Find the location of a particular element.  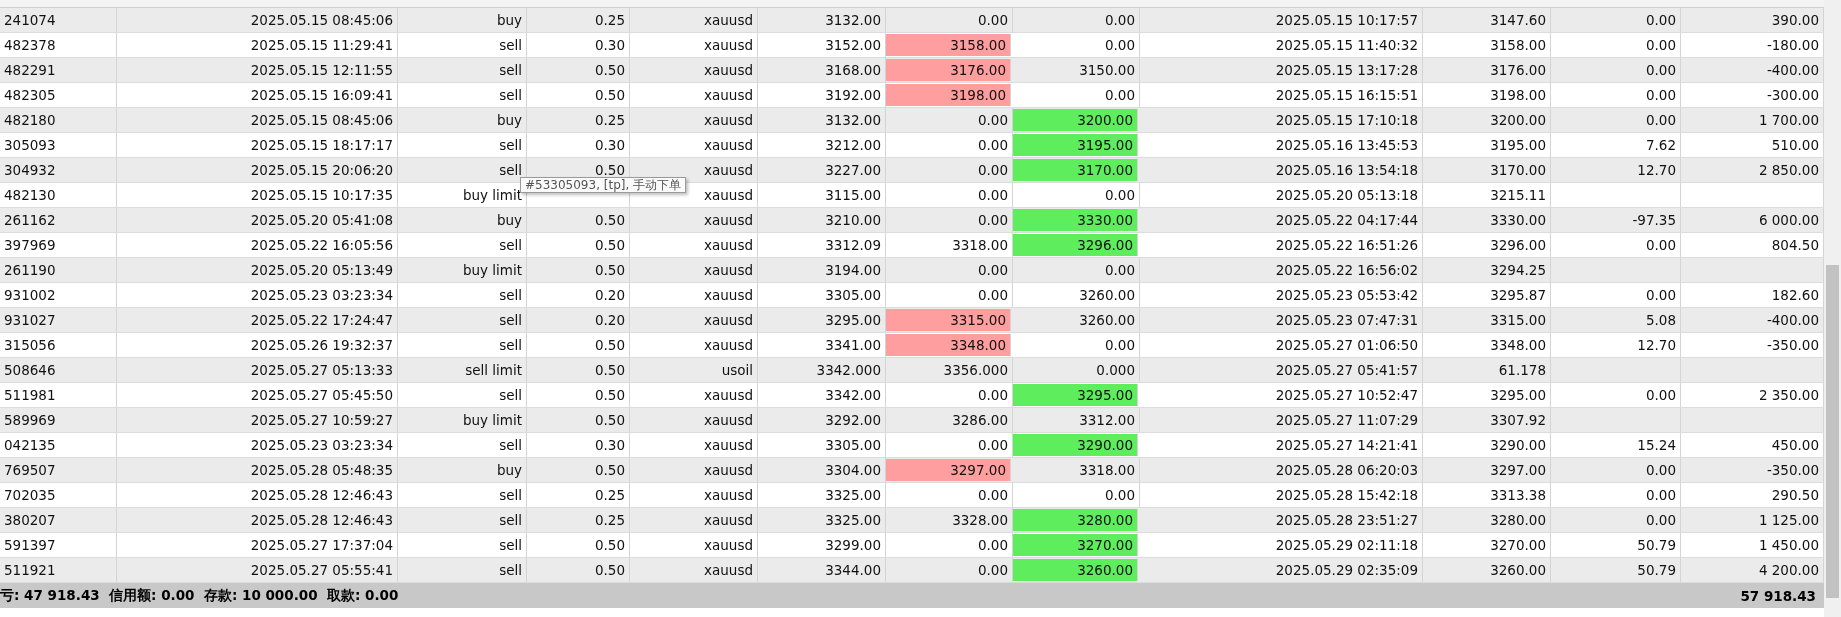

table-cell: 2025.05.28 23:51:27 is located at coordinates (1281, 520).